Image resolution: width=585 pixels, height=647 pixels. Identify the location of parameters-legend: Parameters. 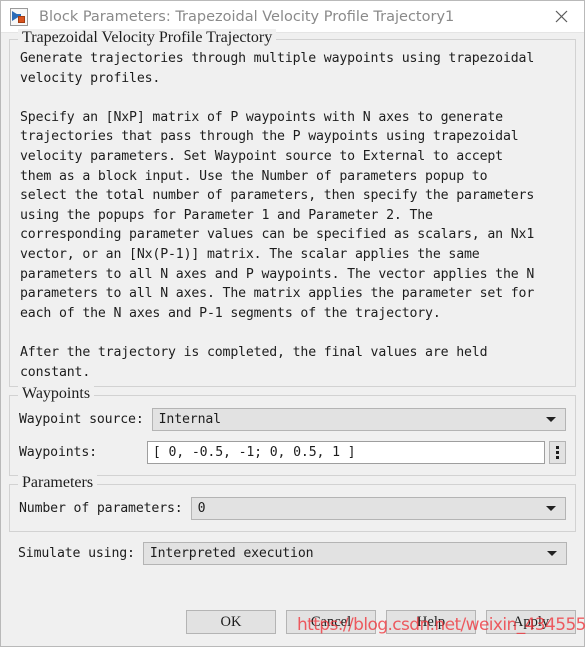
(58, 483).